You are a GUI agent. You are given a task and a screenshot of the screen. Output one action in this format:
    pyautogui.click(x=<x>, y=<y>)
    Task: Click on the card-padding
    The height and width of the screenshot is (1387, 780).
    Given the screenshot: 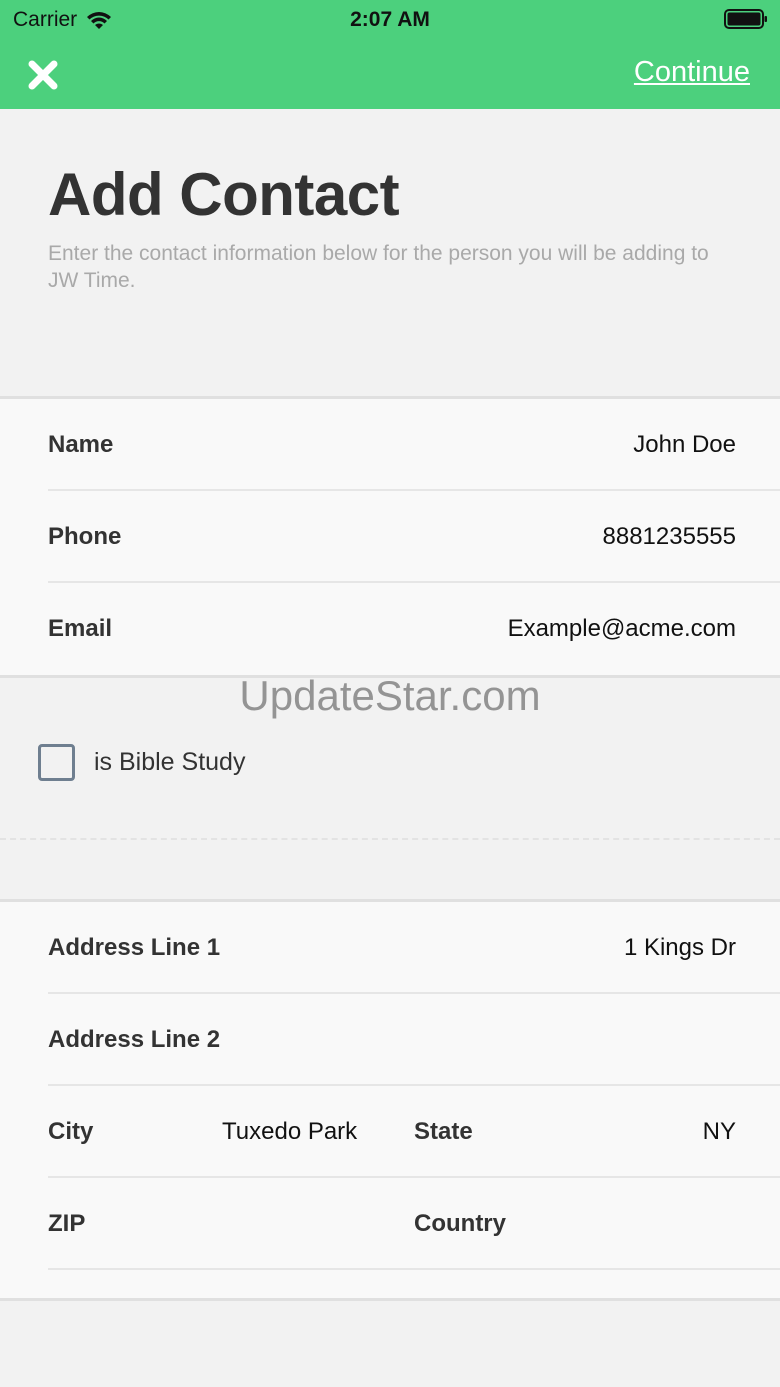 What is the action you would take?
    pyautogui.click(x=390, y=1284)
    